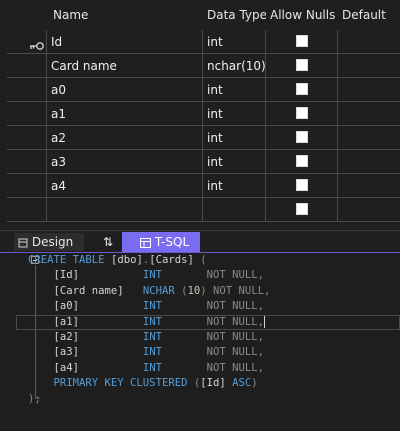 The width and height of the screenshot is (400, 431). What do you see at coordinates (172, 242) in the screenshot?
I see `tab-tsql-label: T-SQL` at bounding box center [172, 242].